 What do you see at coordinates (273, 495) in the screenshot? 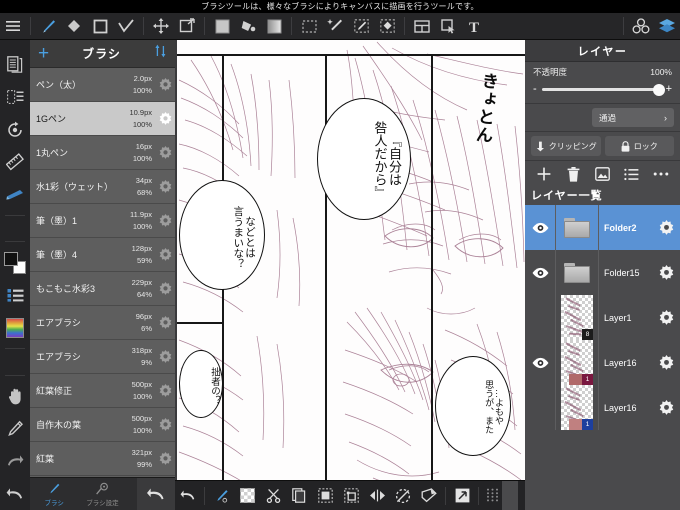
I see `cut-button` at bounding box center [273, 495].